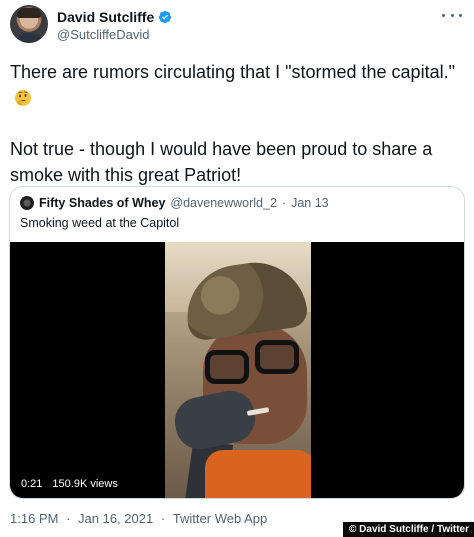 This screenshot has width=474, height=537. What do you see at coordinates (100, 223) in the screenshot?
I see `quoted-tweet-text: Smoking weed at the Capitol` at bounding box center [100, 223].